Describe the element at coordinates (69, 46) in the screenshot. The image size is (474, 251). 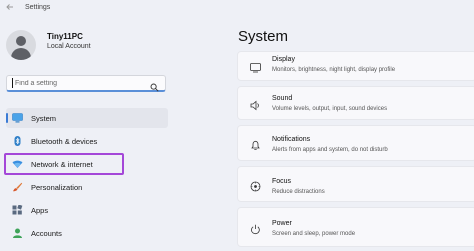
I see `profile-account-type: Local Account` at that location.